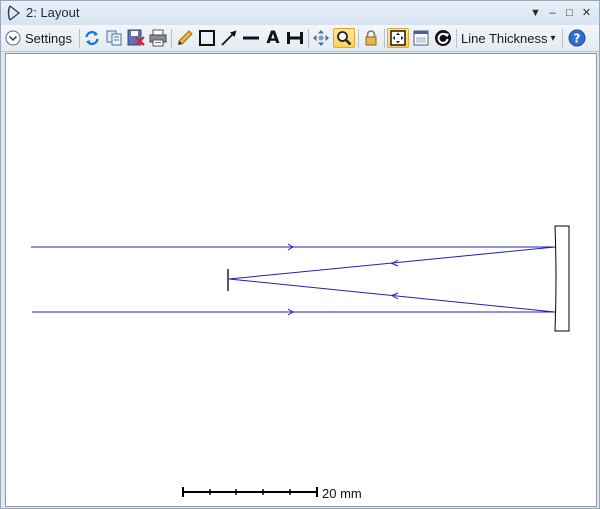  I want to click on text-tool: A, so click(273, 38).